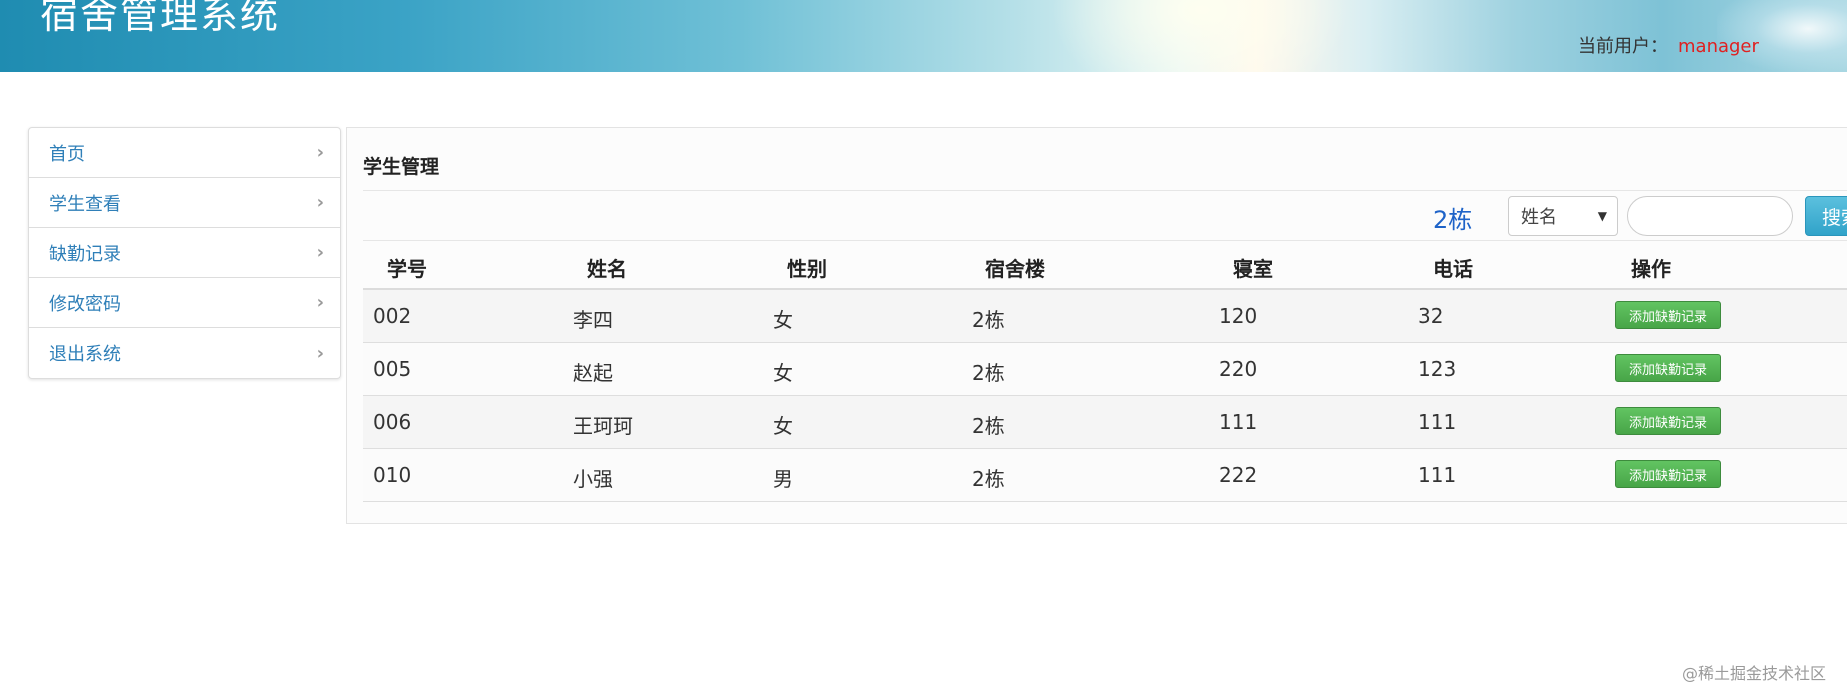 The width and height of the screenshot is (1847, 689). Describe the element at coordinates (607, 269) in the screenshot. I see `column-header-name: 姓名` at that location.